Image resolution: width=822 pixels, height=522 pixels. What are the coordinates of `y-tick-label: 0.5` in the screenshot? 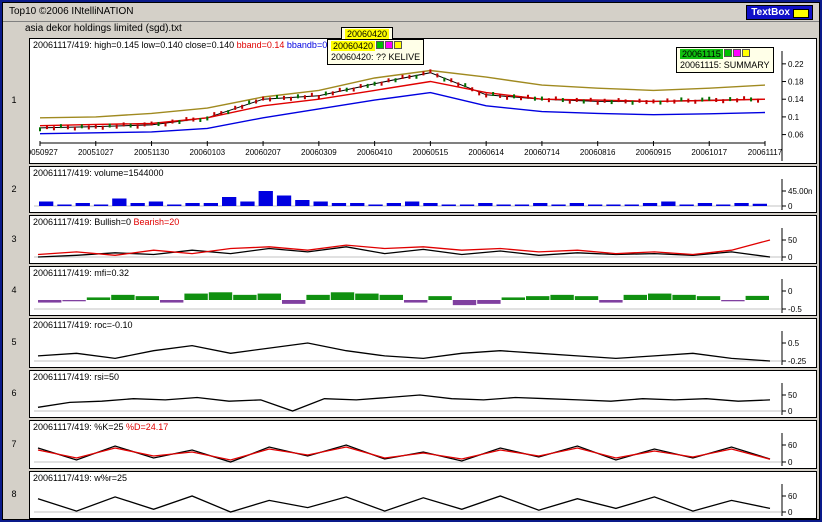 It's located at (794, 343).